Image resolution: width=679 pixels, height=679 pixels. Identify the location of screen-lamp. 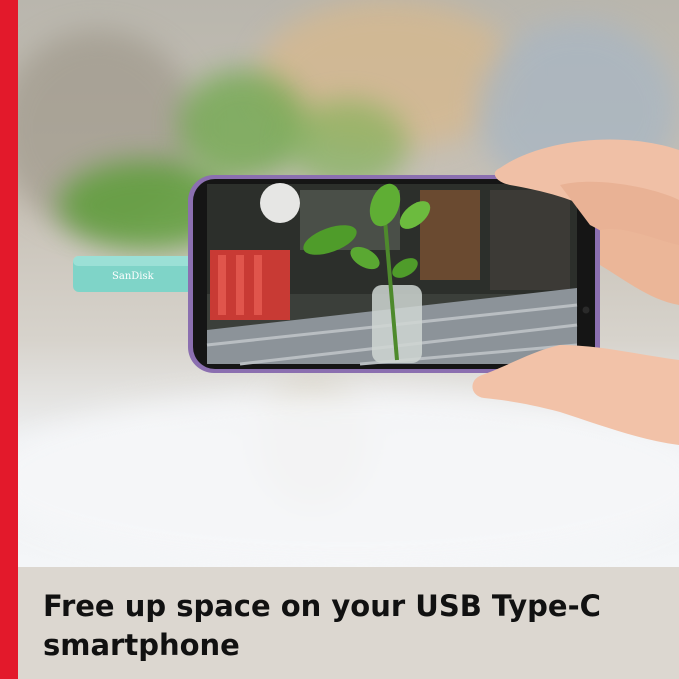
(280, 203).